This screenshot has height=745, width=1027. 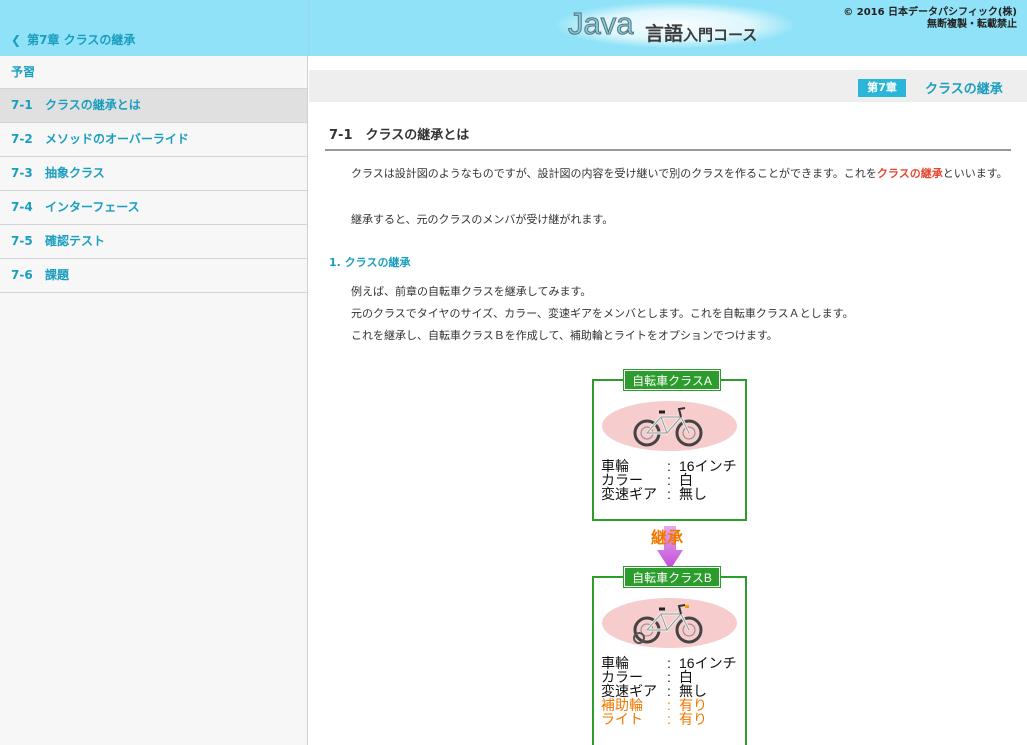 What do you see at coordinates (22, 173) in the screenshot?
I see `sidebar-item-number: 7-3` at bounding box center [22, 173].